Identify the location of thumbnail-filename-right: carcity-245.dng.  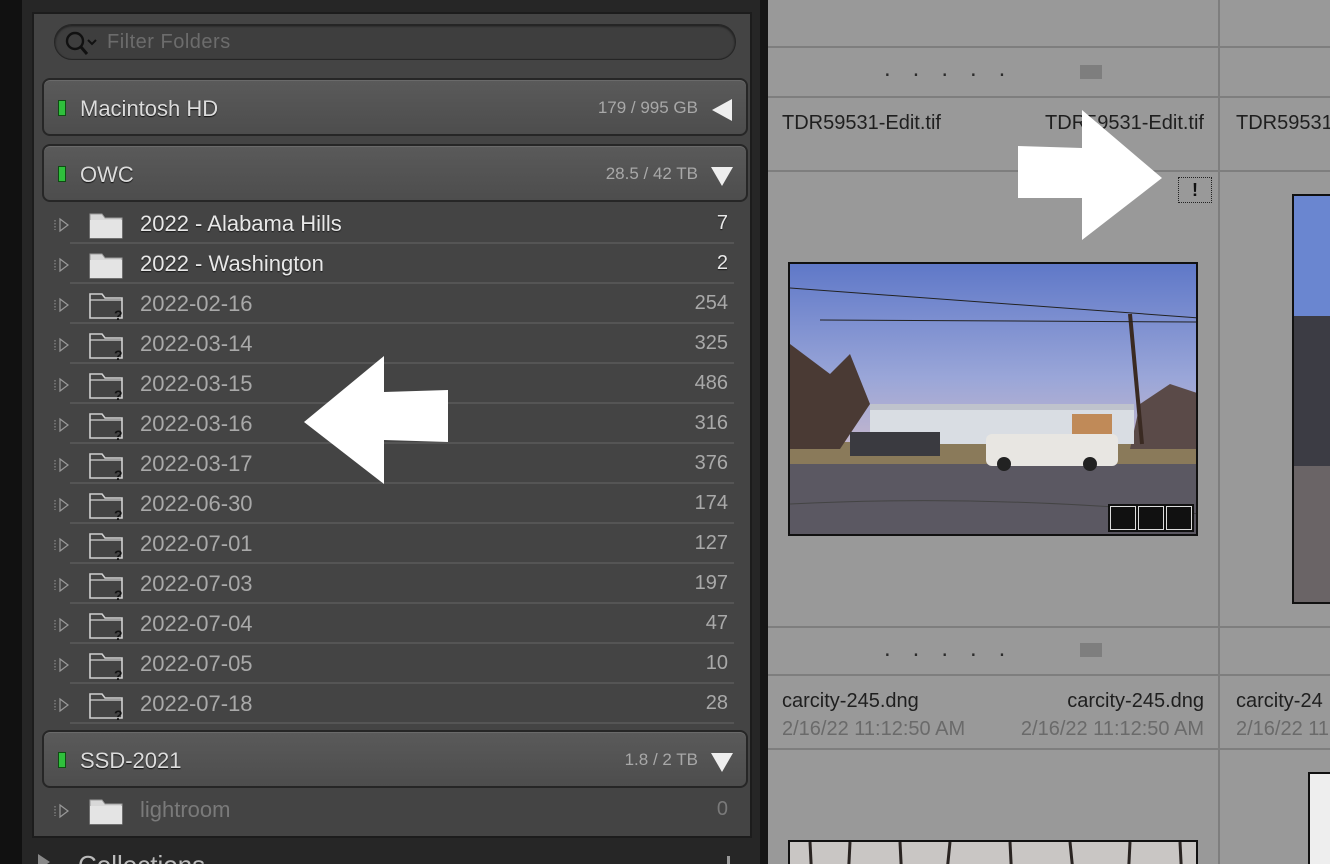
(1135, 701).